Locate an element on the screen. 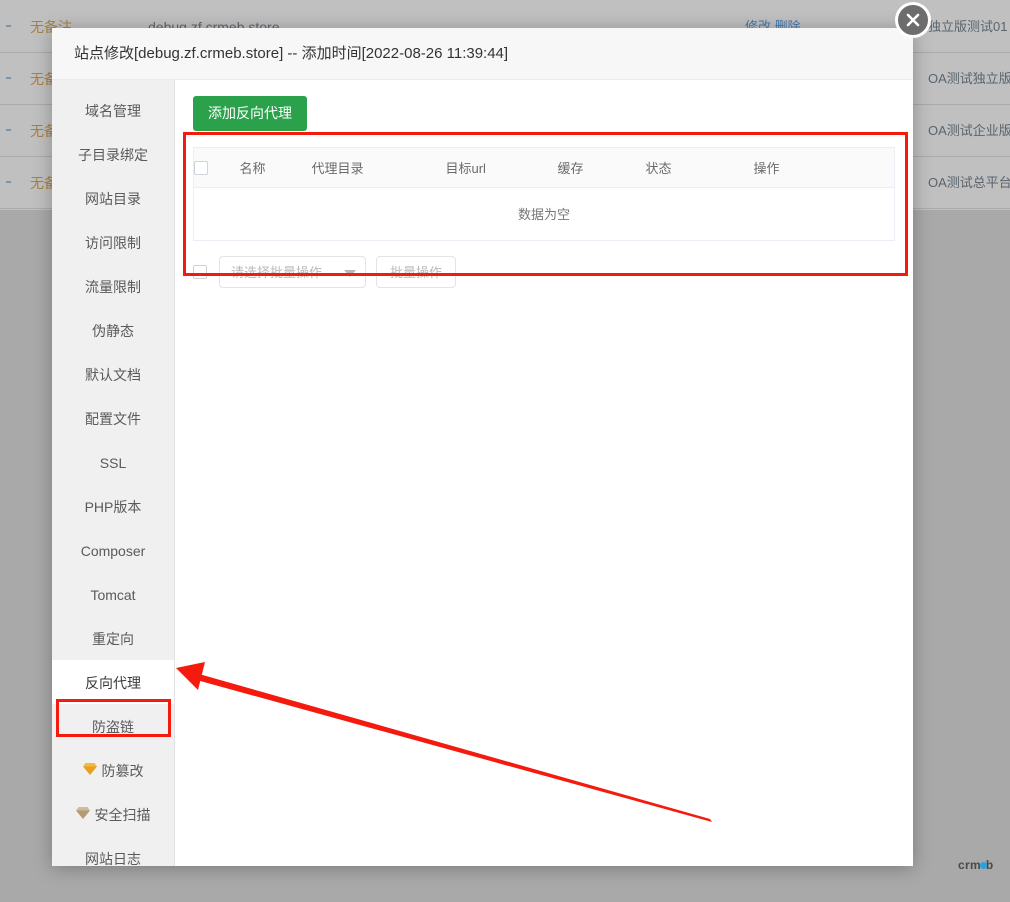 Image resolution: width=1010 pixels, height=902 pixels. batch-select-all-checkbox is located at coordinates (200, 271).